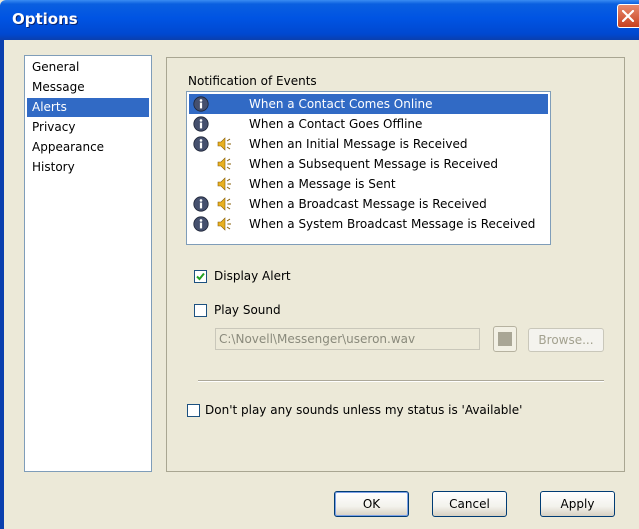 Image resolution: width=639 pixels, height=529 pixels. What do you see at coordinates (401, 381) in the screenshot?
I see `divider` at bounding box center [401, 381].